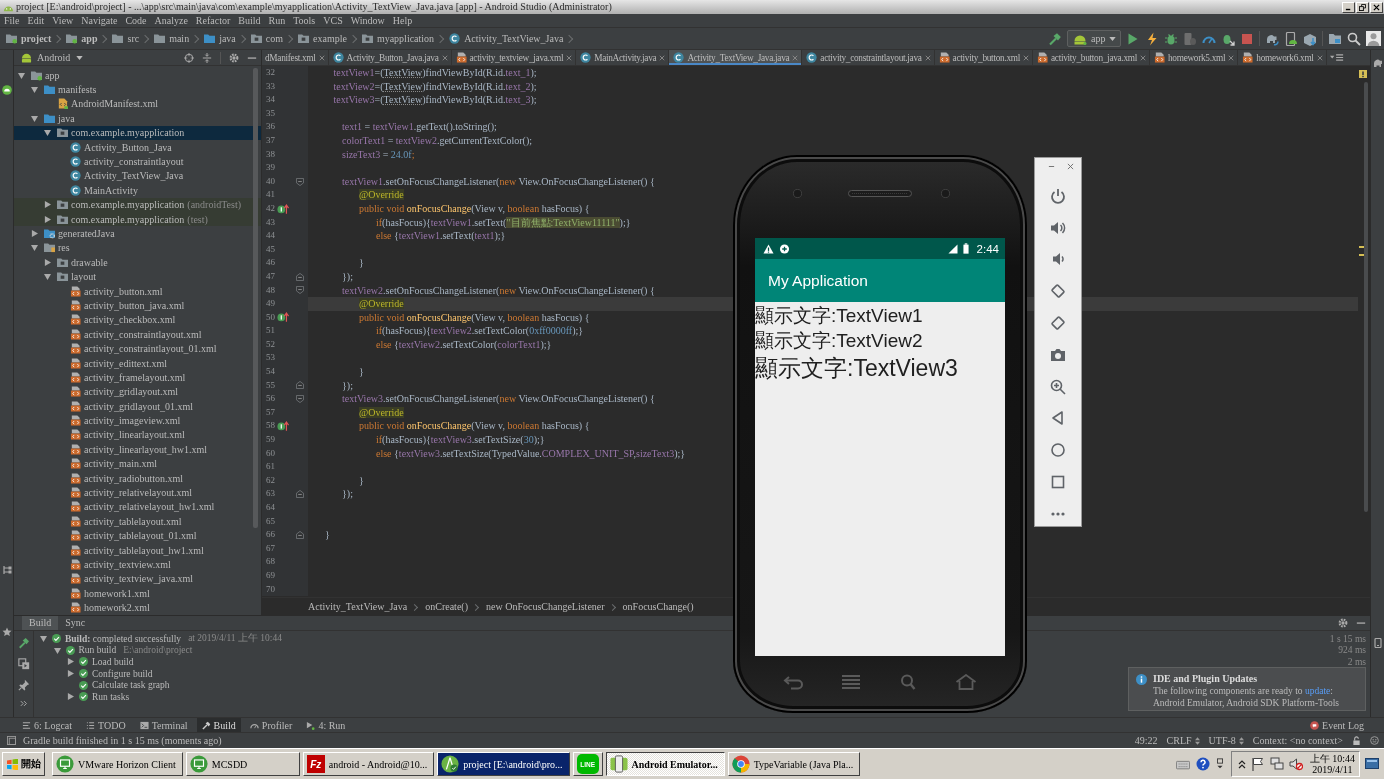  What do you see at coordinates (1362, 7) in the screenshot?
I see `restore-button` at bounding box center [1362, 7].